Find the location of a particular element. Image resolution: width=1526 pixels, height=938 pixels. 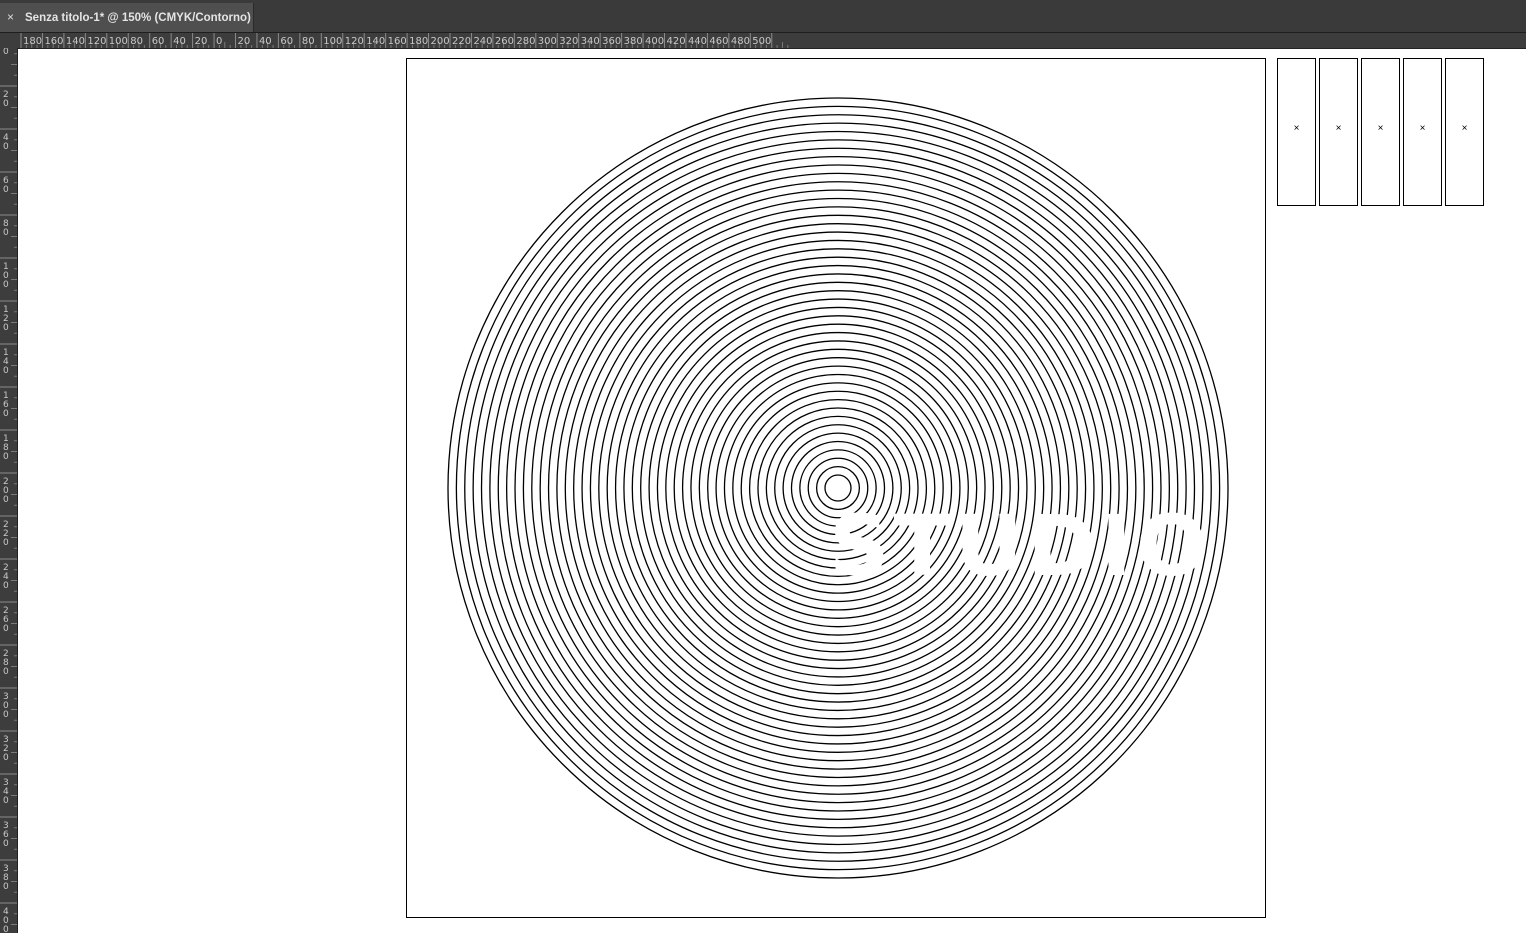

tab-close-icon: × is located at coordinates (10, 17).